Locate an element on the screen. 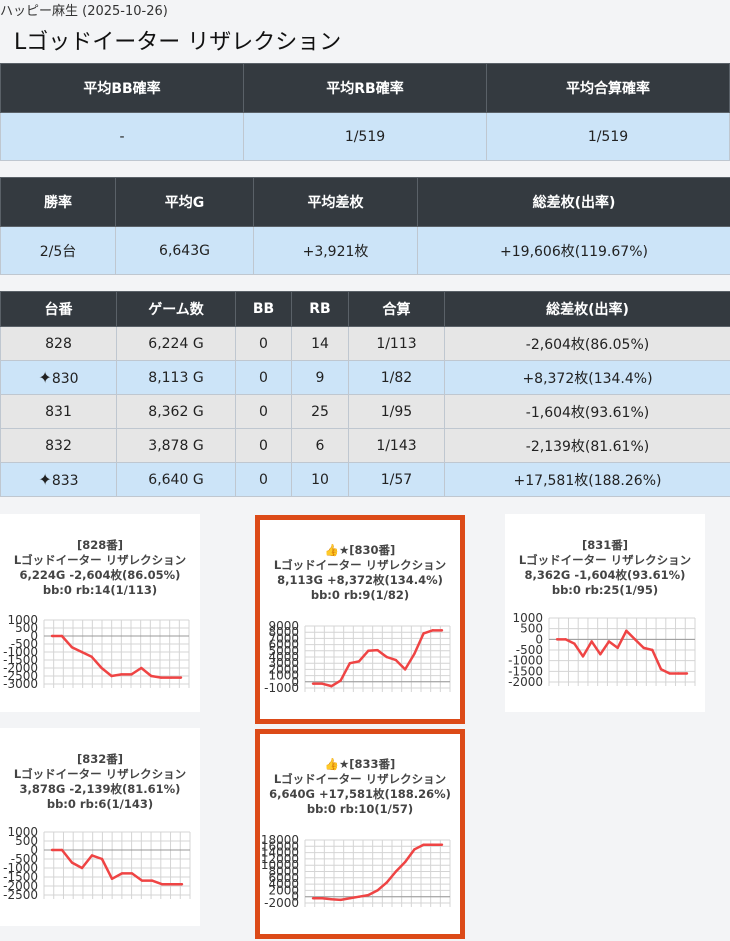 This screenshot has width=730, height=941. avg-games-header: 平均G is located at coordinates (184, 202).